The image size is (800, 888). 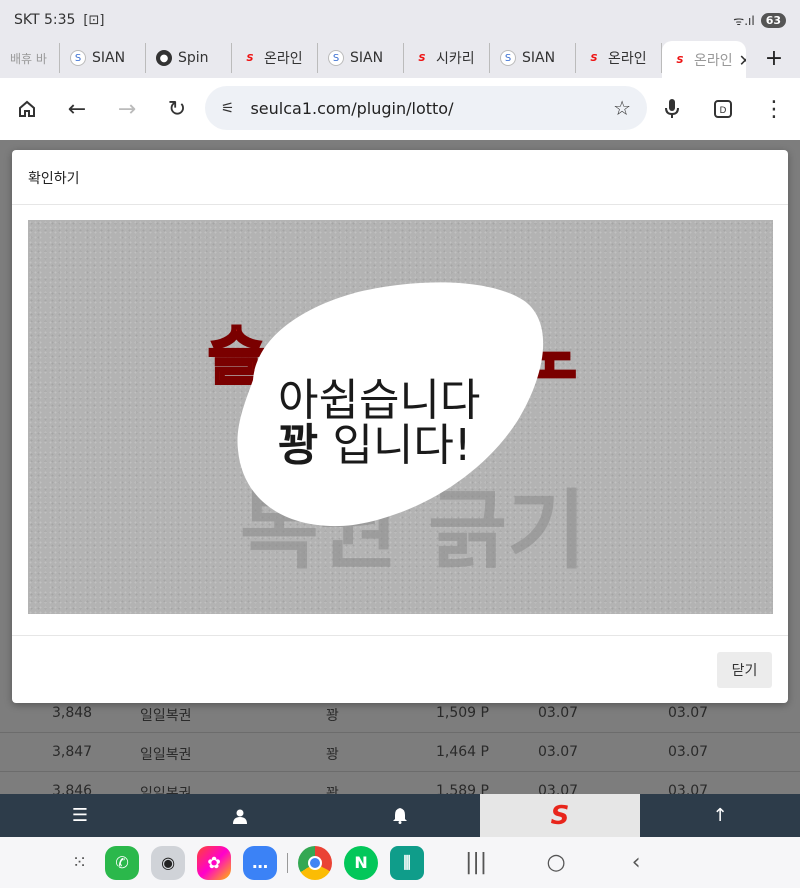 What do you see at coordinates (400, 669) in the screenshot?
I see `modal-footer: 닫기` at bounding box center [400, 669].